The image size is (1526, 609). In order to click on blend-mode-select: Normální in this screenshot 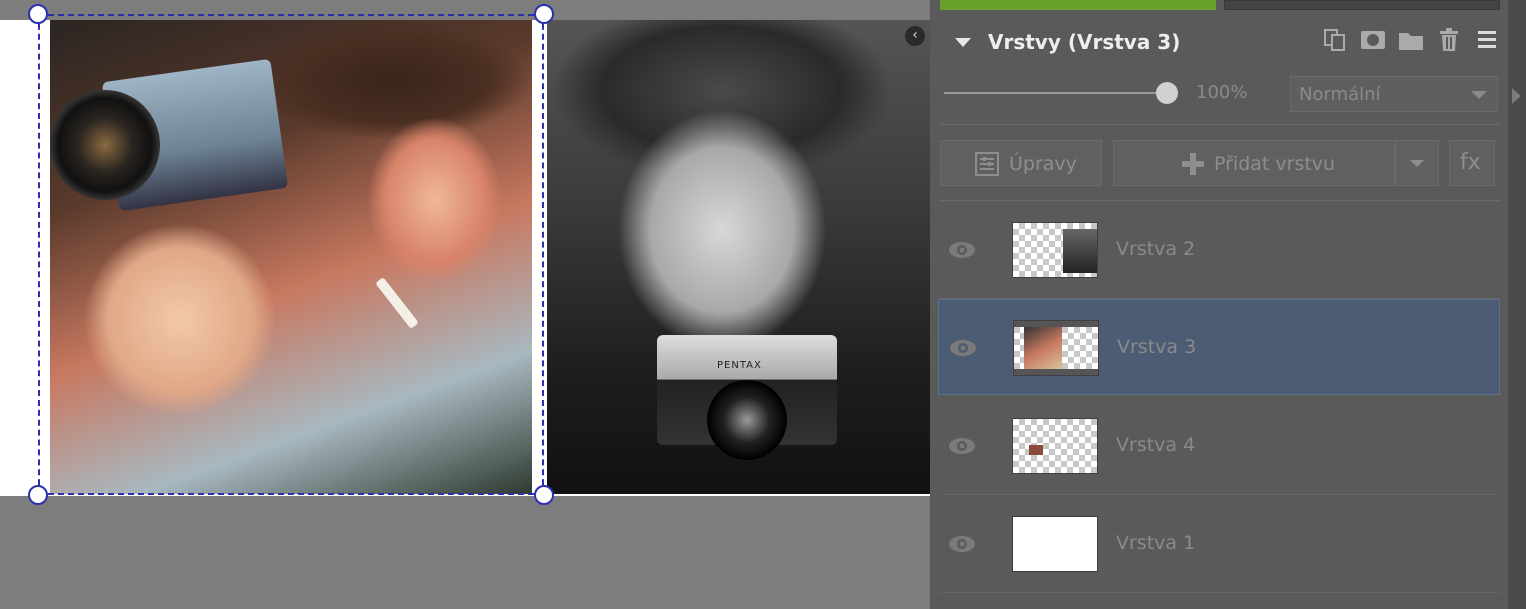, I will do `click(1394, 94)`.